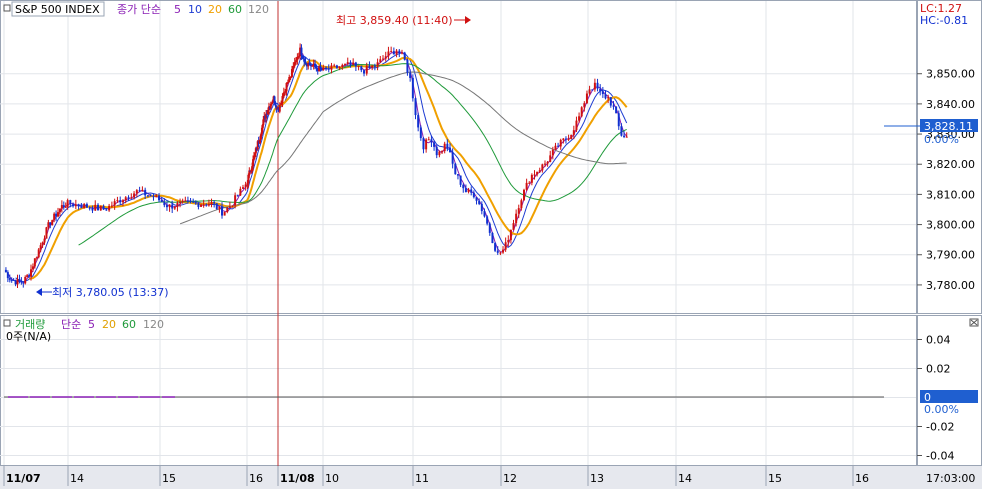  I want to click on price-tick-label: 3,810.00, so click(950, 194).